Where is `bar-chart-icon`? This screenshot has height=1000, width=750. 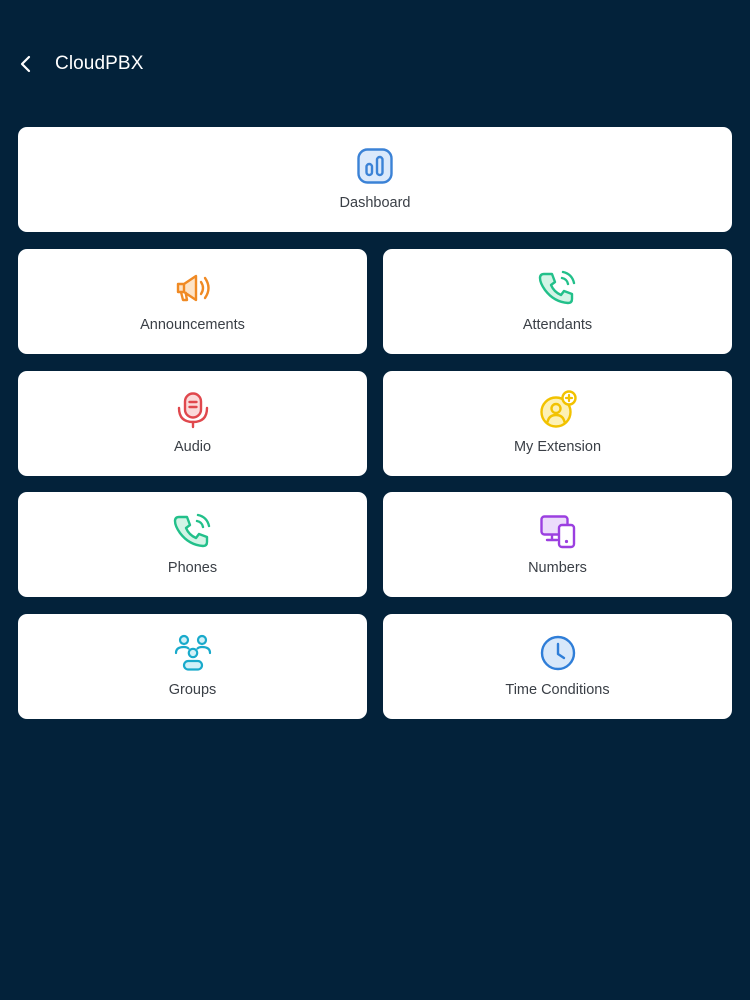
bar-chart-icon is located at coordinates (375, 166).